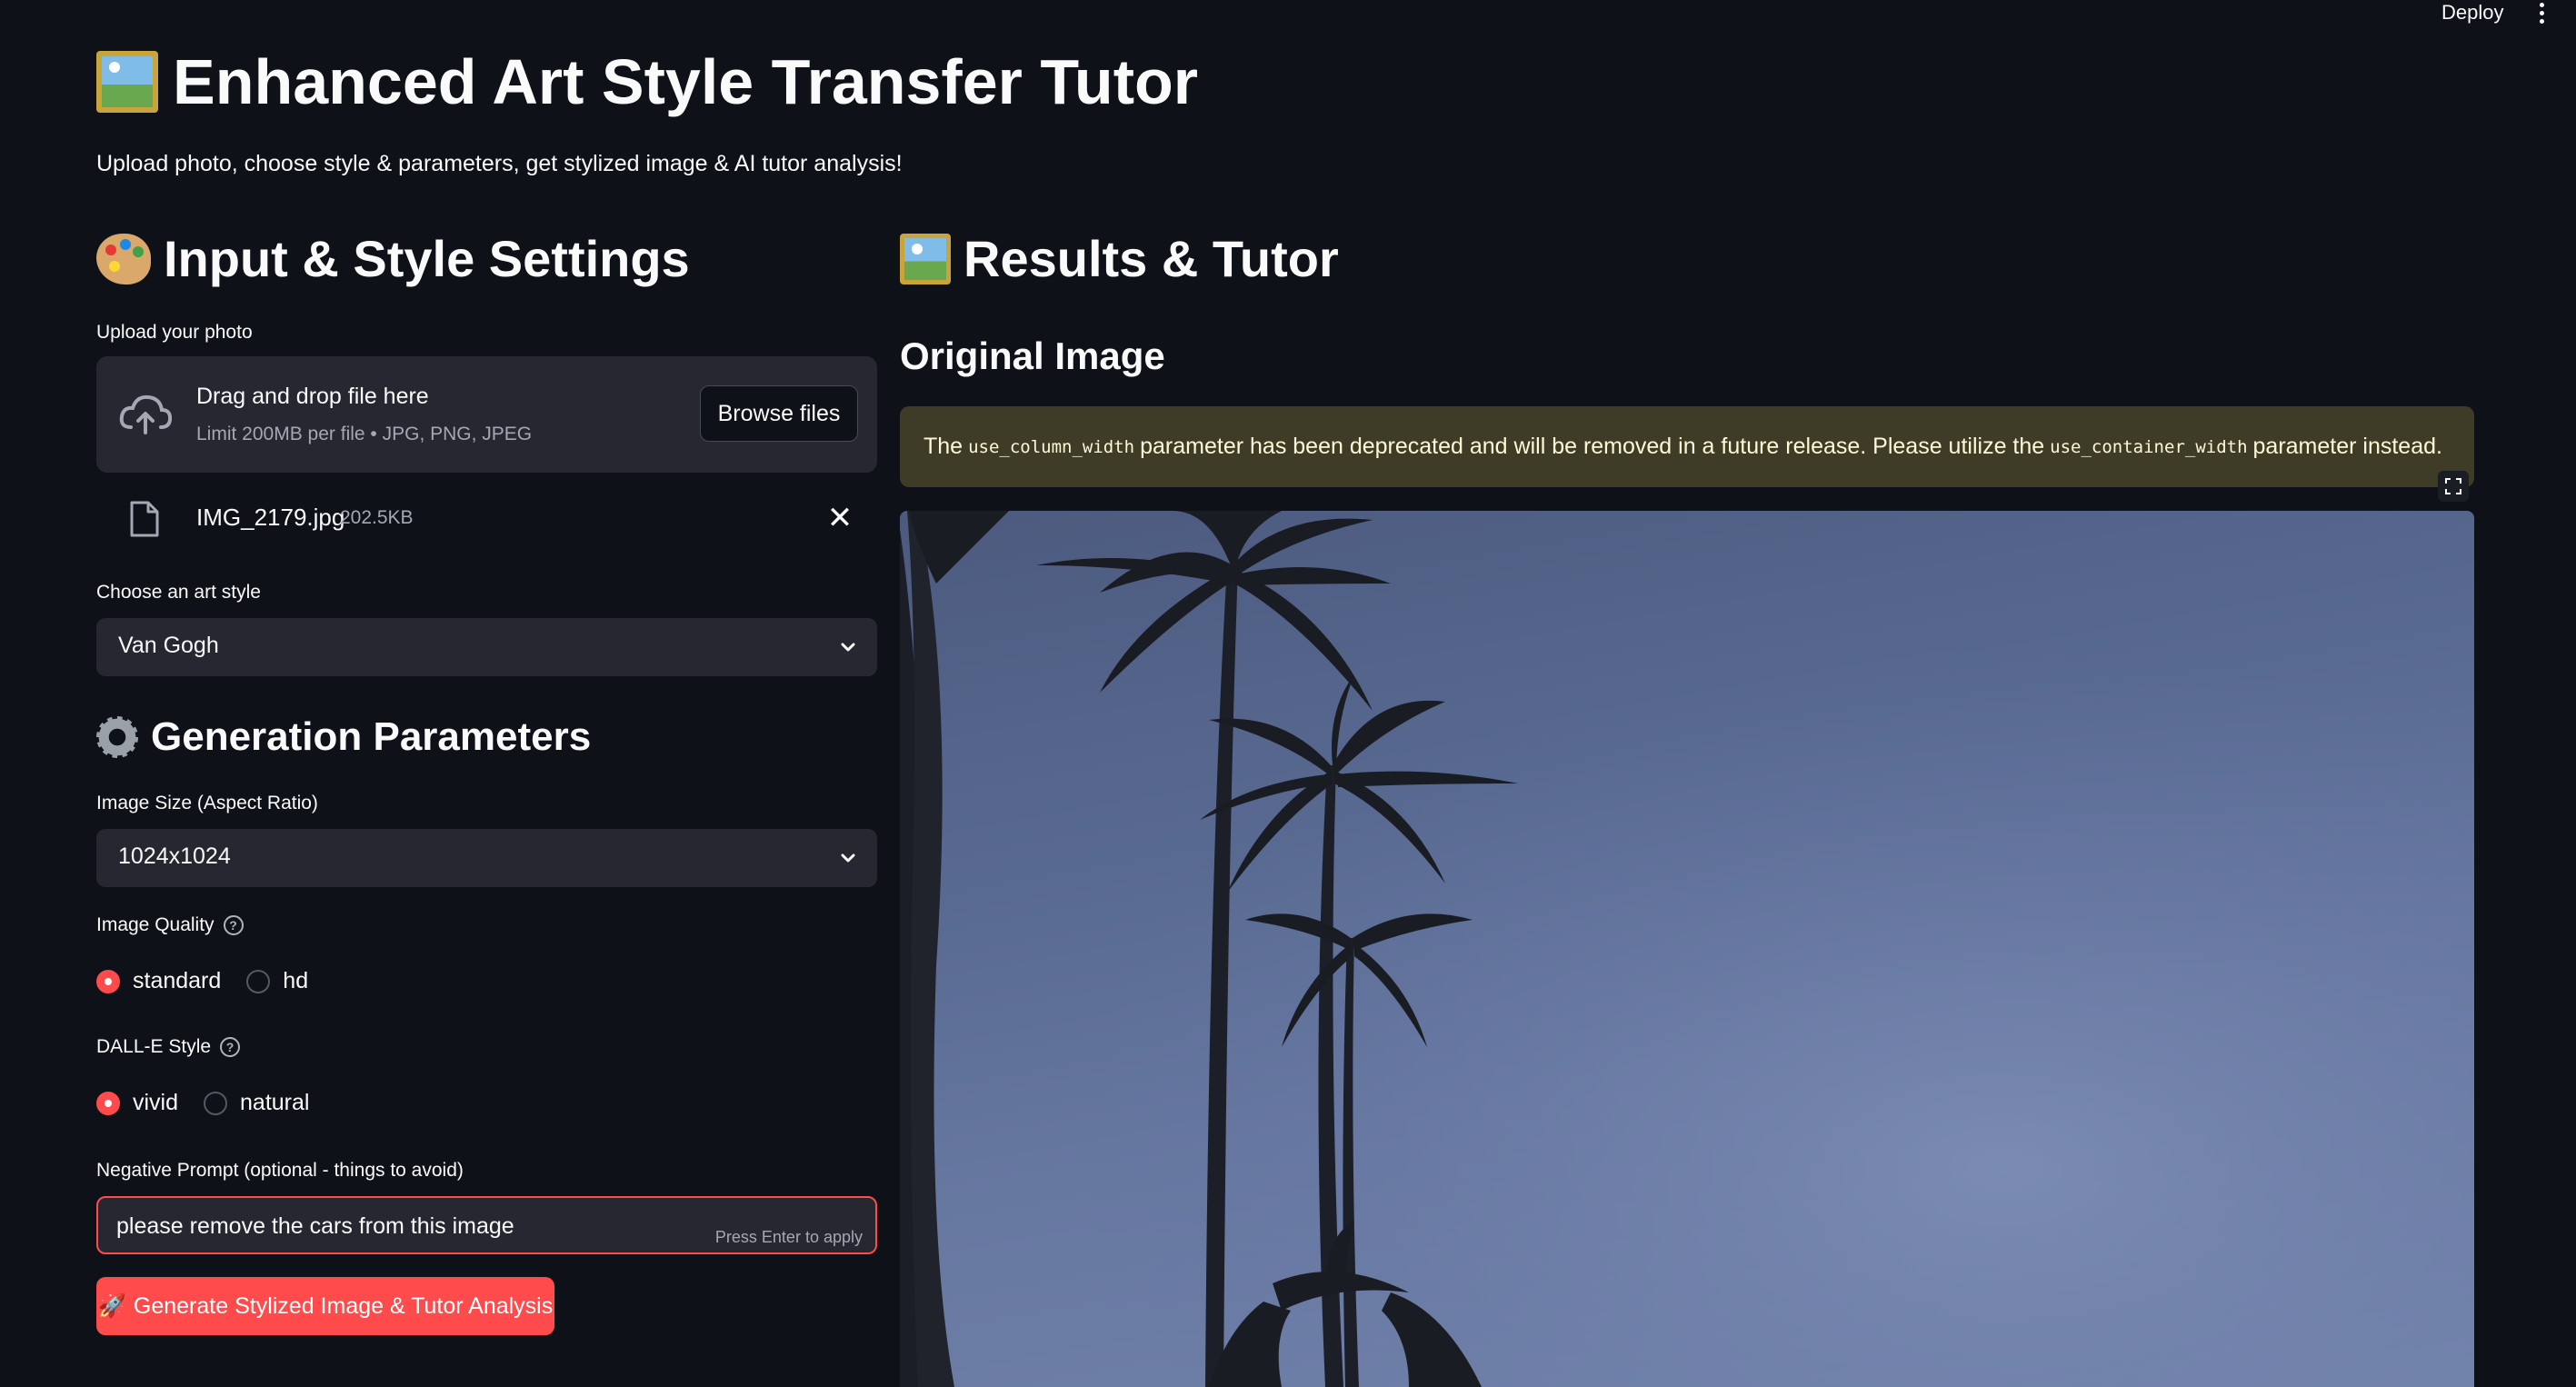  Describe the element at coordinates (312, 397) in the screenshot. I see `dropzone-title: Drag and drop file here` at that location.